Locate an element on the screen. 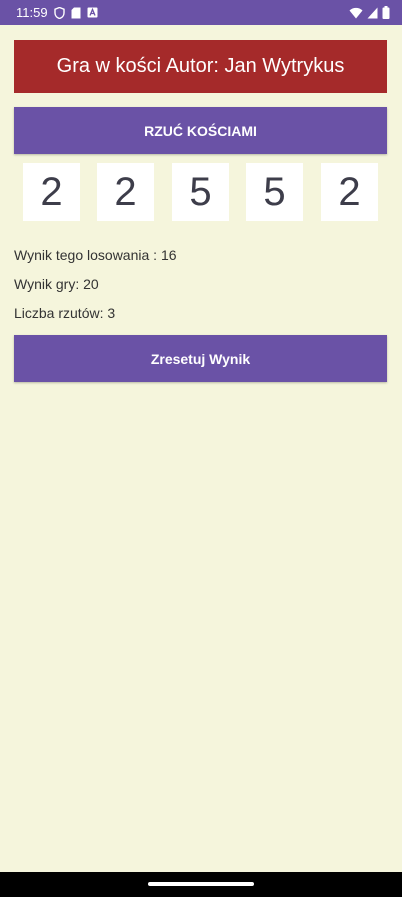  status-bar-left: 11:59 is located at coordinates (57, 12).